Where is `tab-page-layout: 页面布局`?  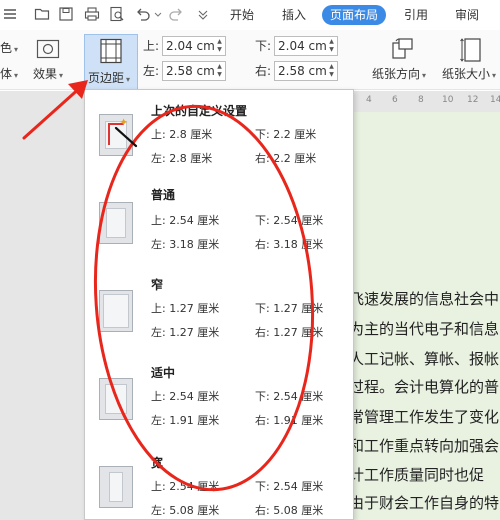 tab-page-layout: 页面布局 is located at coordinates (354, 15).